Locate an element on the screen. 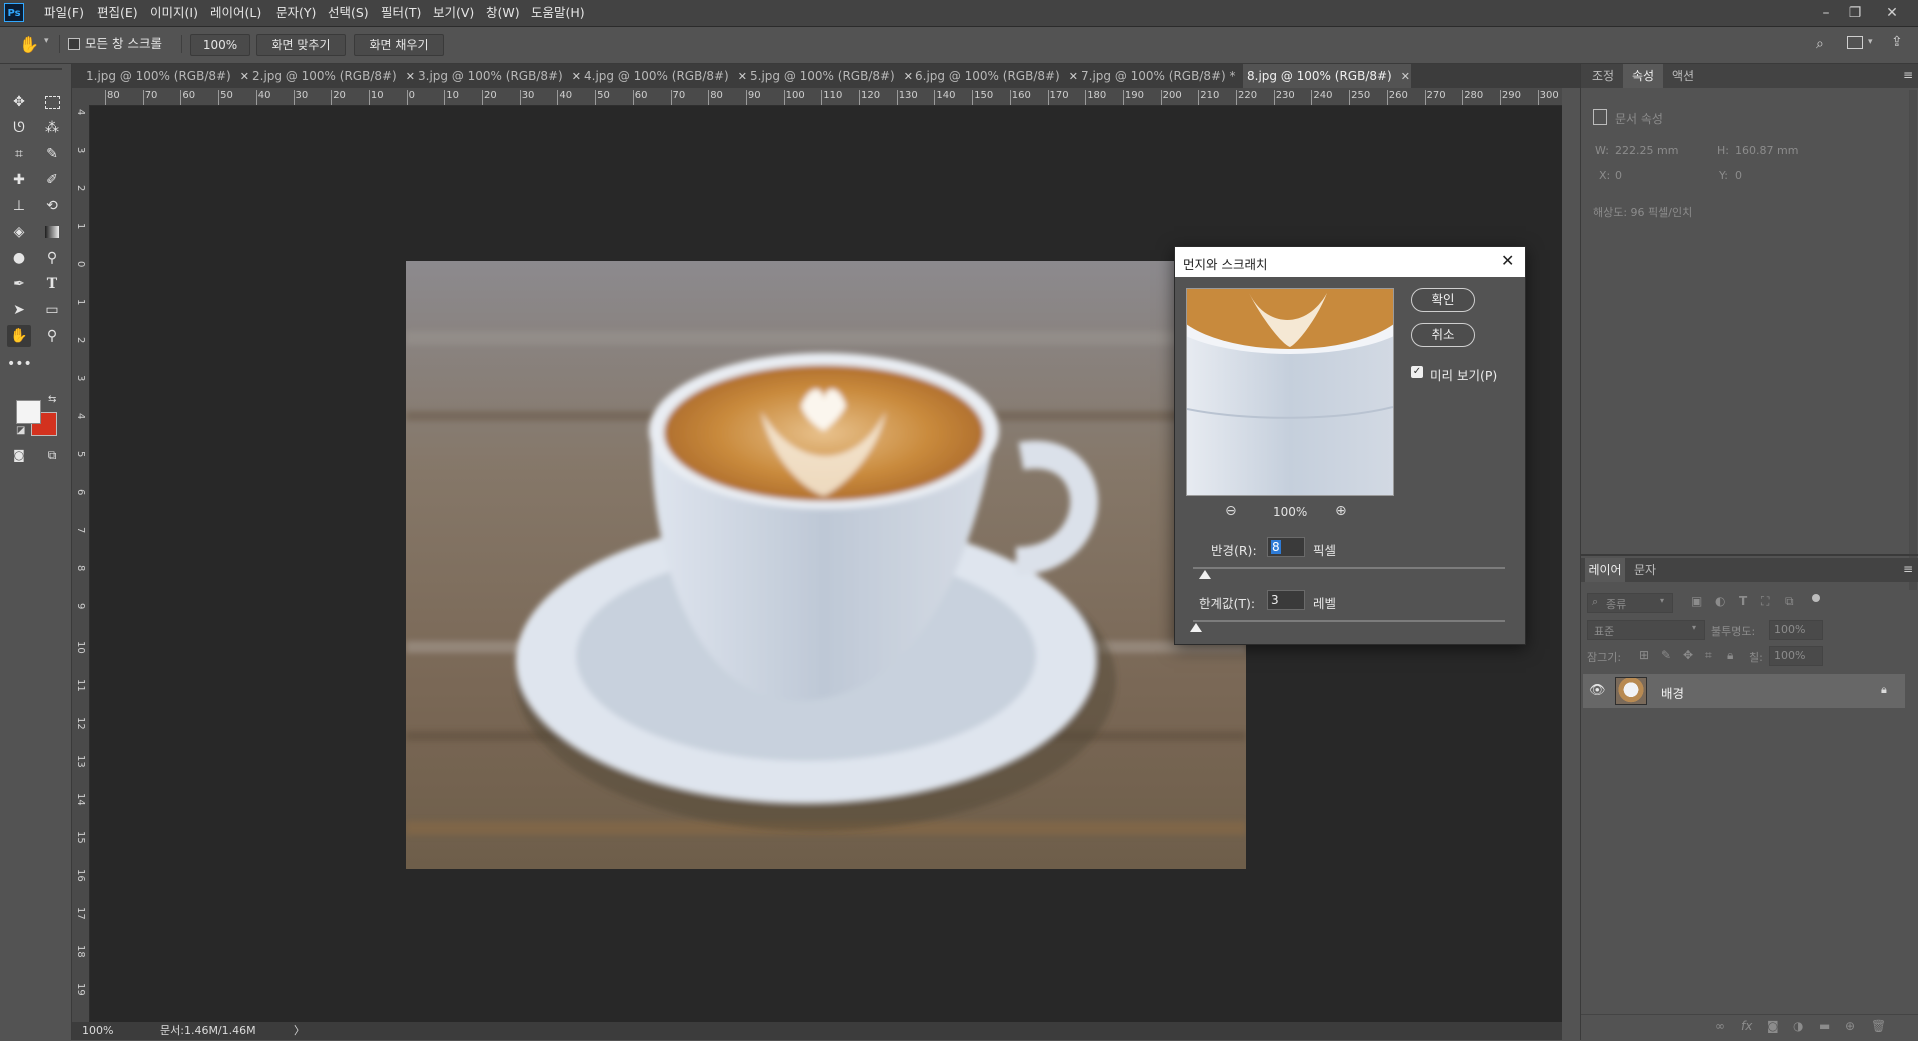  eraser-icon: ◈ is located at coordinates (19, 232).